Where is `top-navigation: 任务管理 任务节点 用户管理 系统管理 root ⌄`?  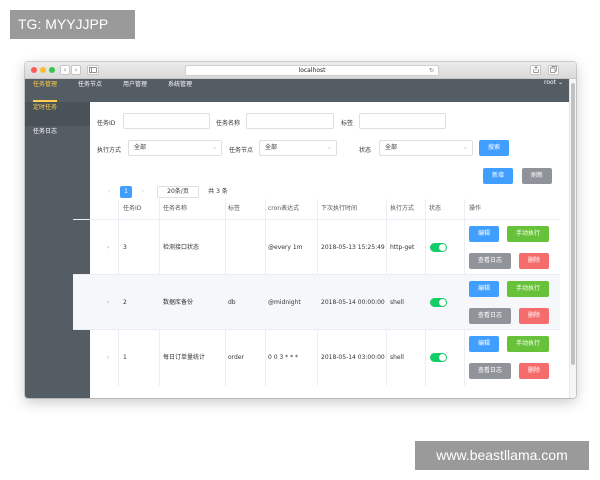 top-navigation: 任务管理 任务节点 用户管理 系统管理 root ⌄ is located at coordinates (297, 90).